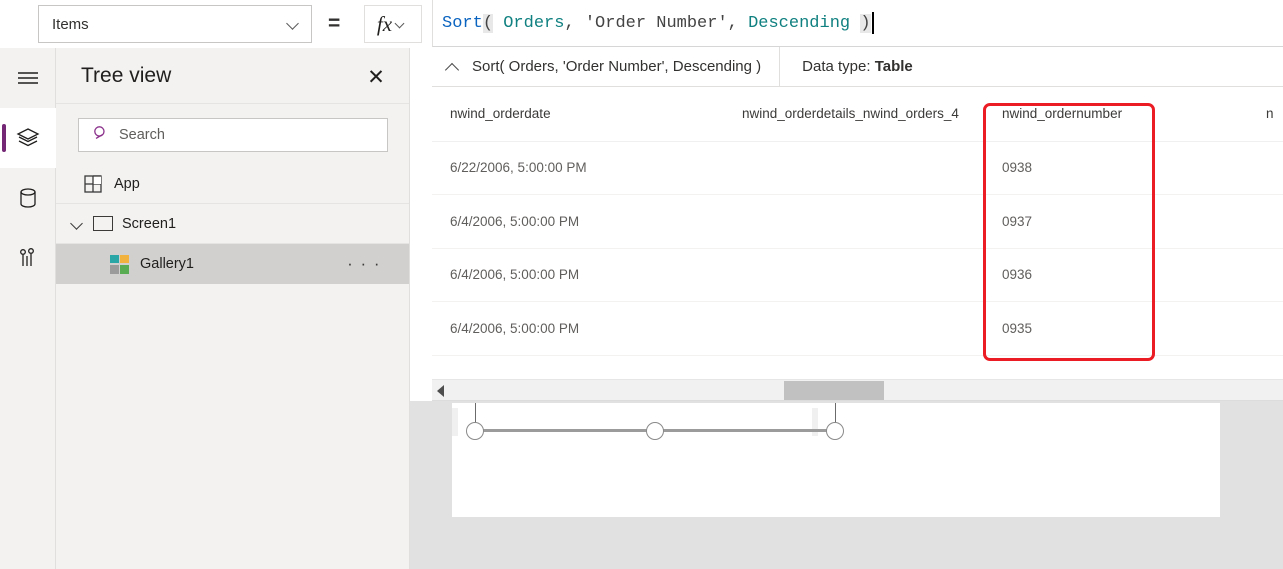 Image resolution: width=1283 pixels, height=569 pixels. I want to click on gallery-selection-overlay, so click(652, 423).